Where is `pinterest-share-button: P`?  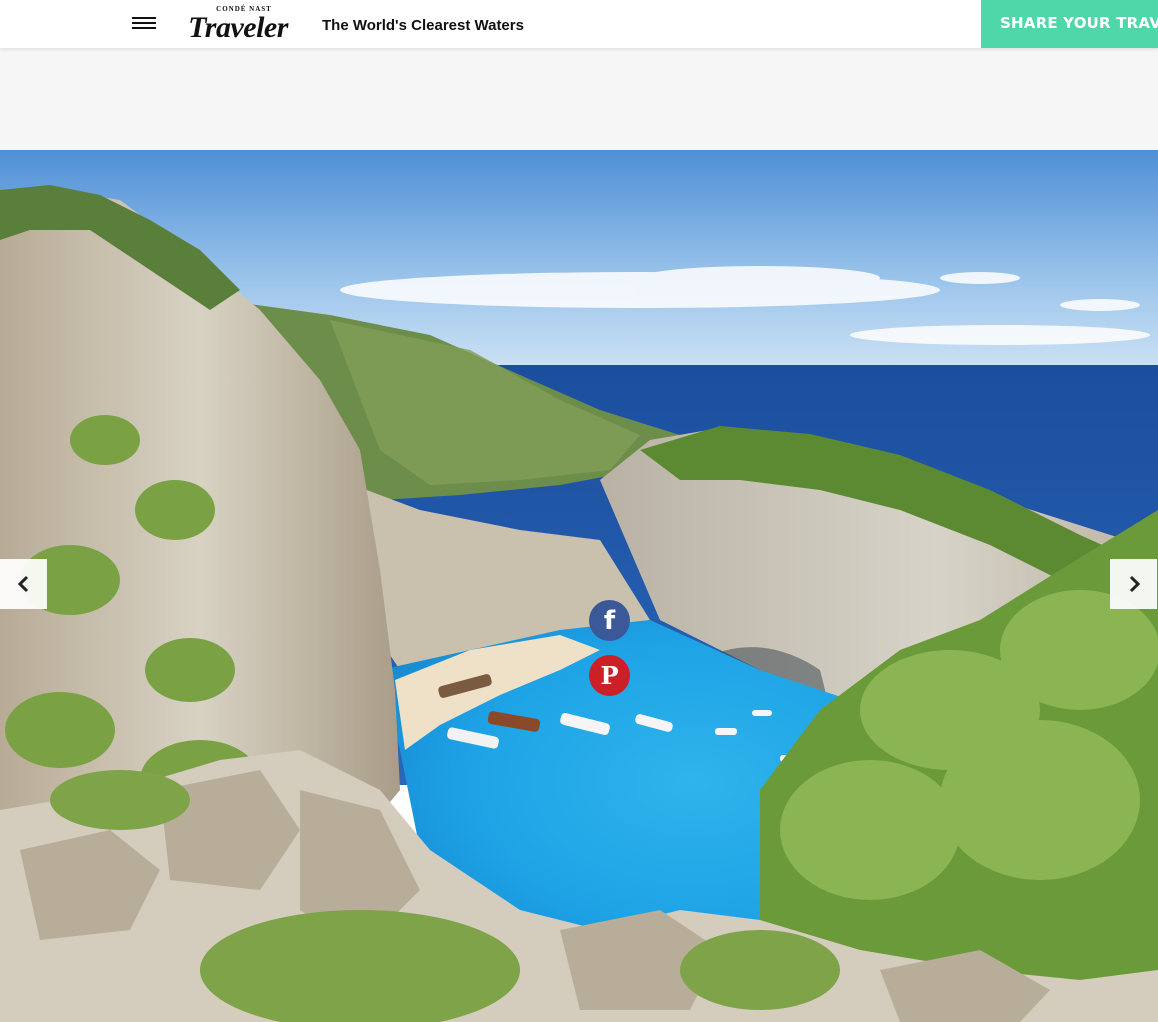 pinterest-share-button: P is located at coordinates (609, 675).